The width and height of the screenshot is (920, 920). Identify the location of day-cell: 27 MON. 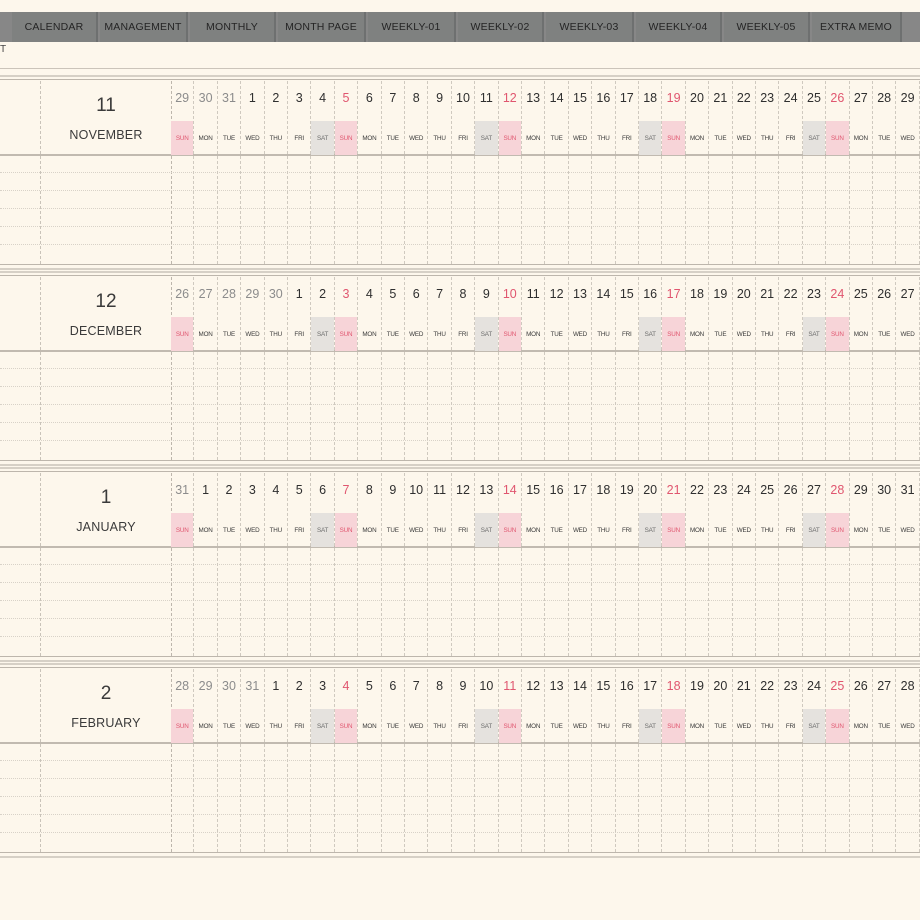
(206, 368).